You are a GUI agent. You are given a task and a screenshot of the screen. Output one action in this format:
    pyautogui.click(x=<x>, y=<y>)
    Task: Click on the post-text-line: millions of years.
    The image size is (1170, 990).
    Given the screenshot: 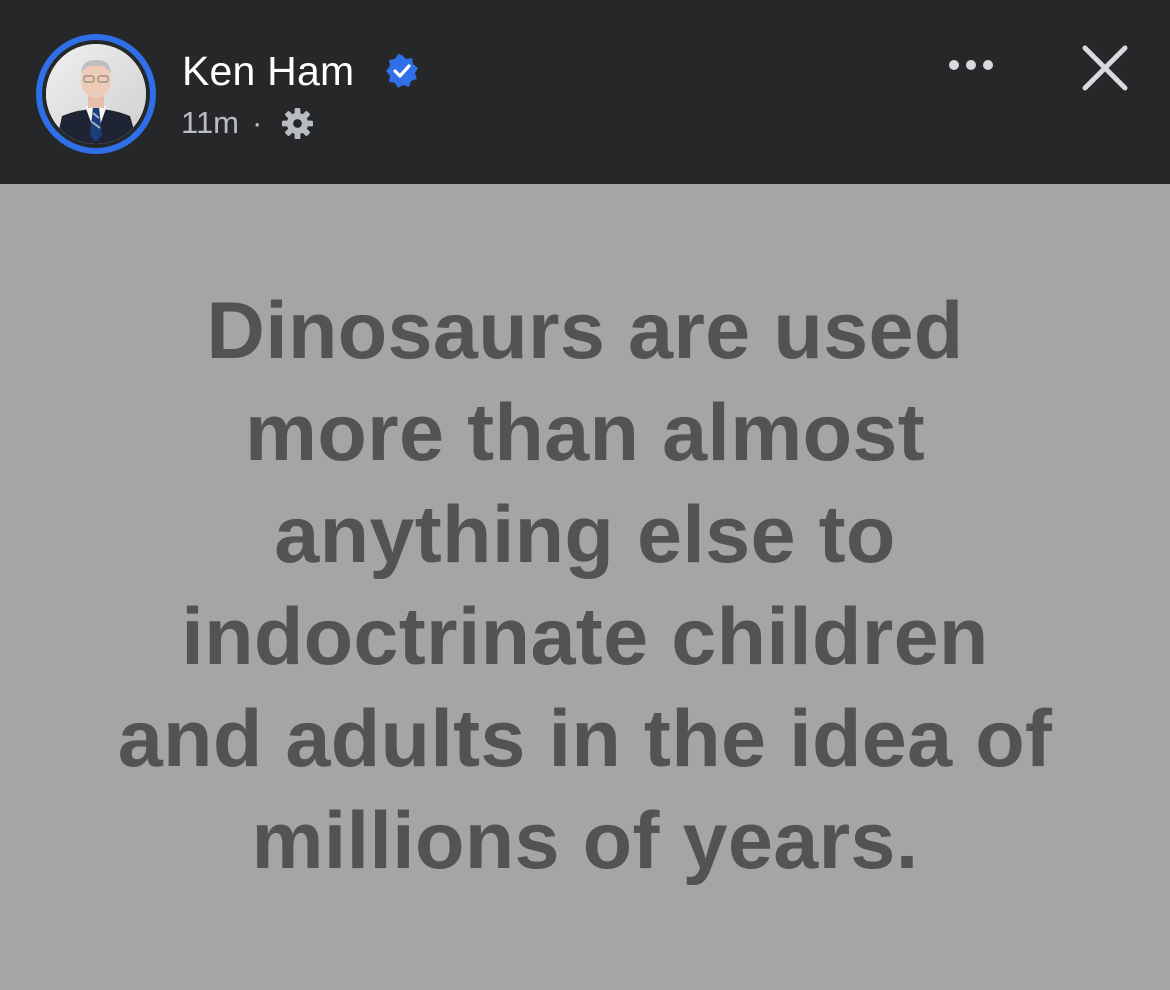 What is the action you would take?
    pyautogui.click(x=585, y=841)
    